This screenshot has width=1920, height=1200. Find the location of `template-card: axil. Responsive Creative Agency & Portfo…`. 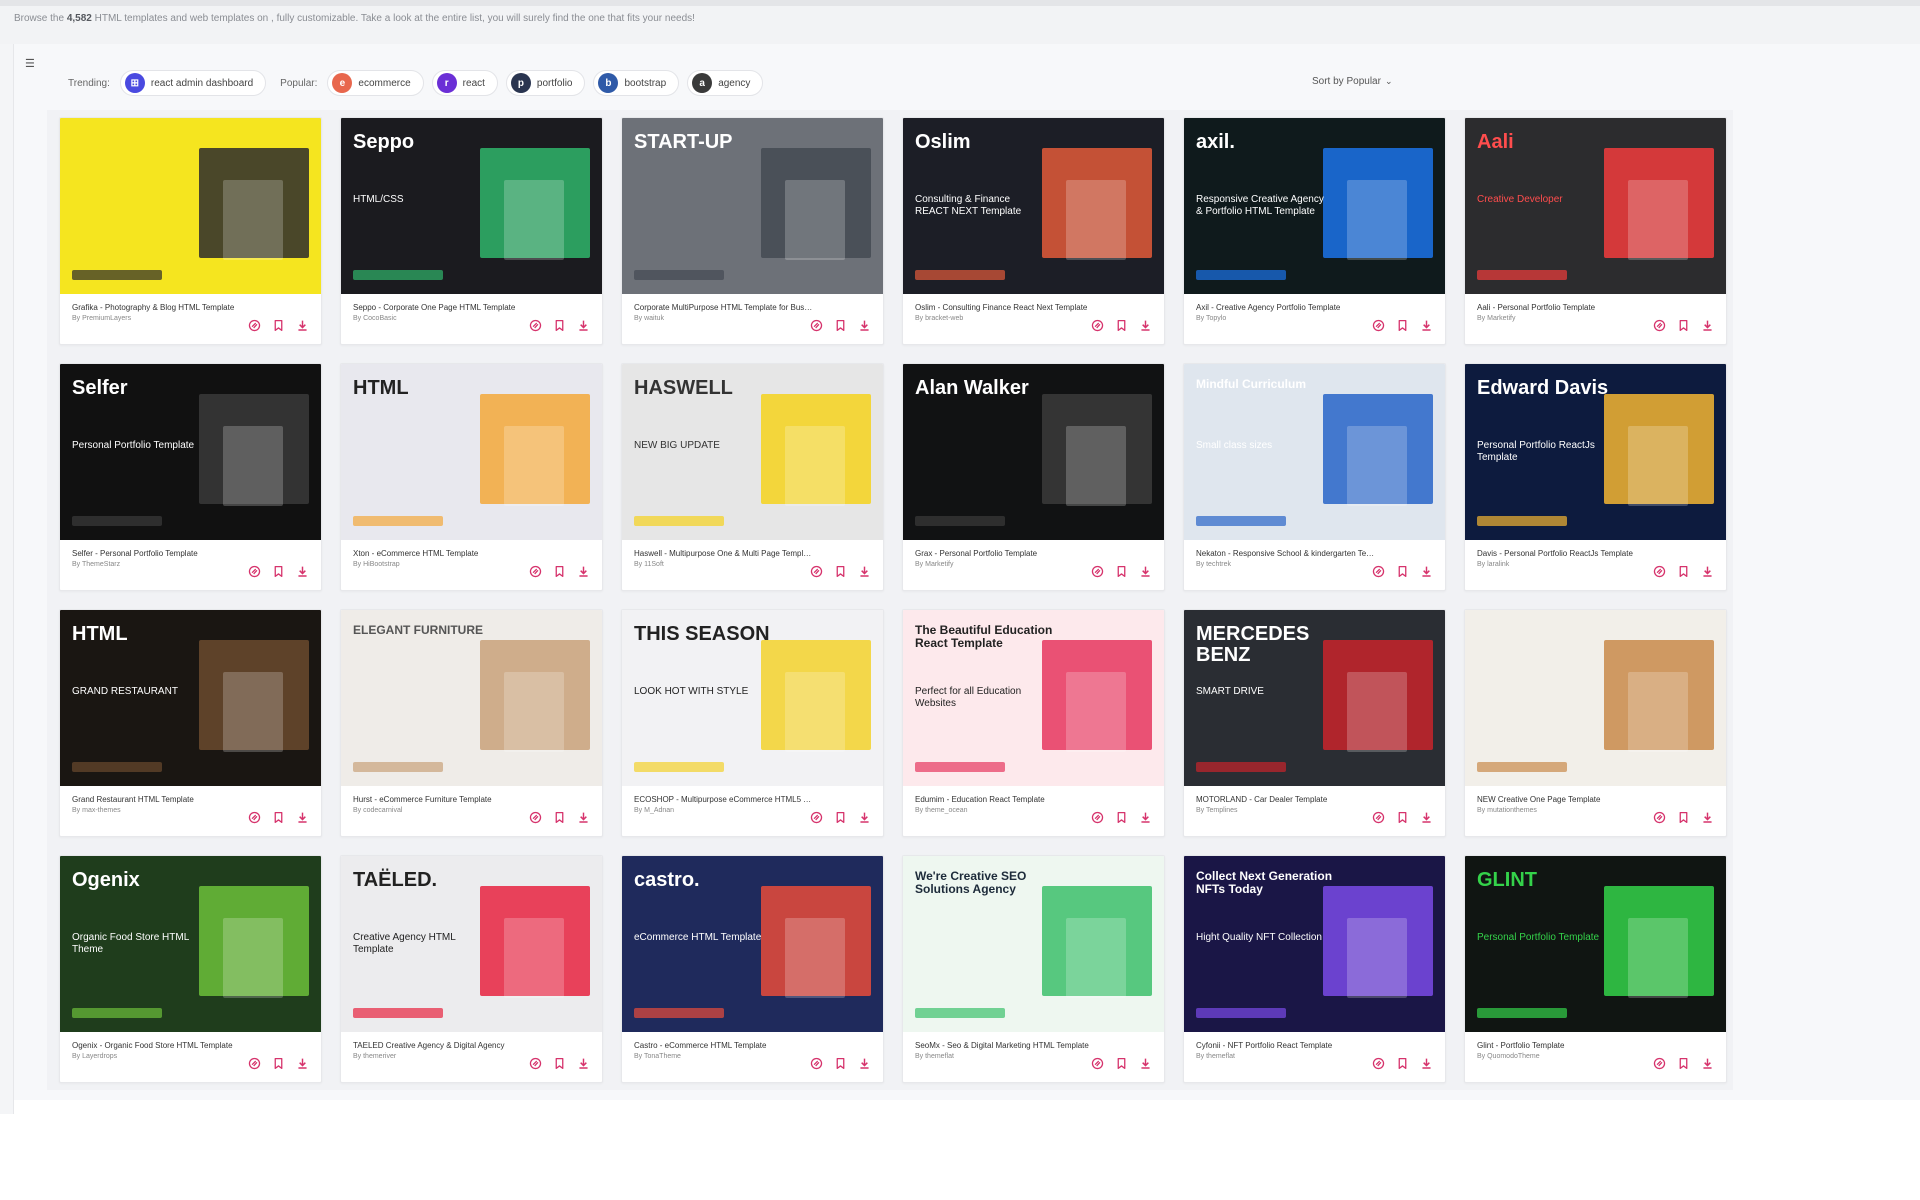

template-card: axil. Responsive Creative Agency & Portfo… is located at coordinates (1314, 231).